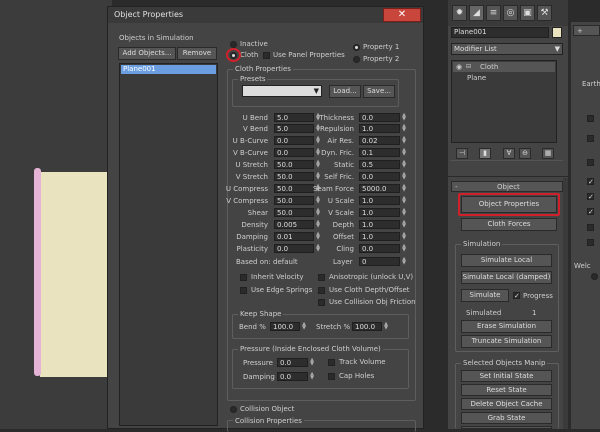  What do you see at coordinates (506, 390) in the screenshot?
I see `reset-state-button: Reset State` at bounding box center [506, 390].